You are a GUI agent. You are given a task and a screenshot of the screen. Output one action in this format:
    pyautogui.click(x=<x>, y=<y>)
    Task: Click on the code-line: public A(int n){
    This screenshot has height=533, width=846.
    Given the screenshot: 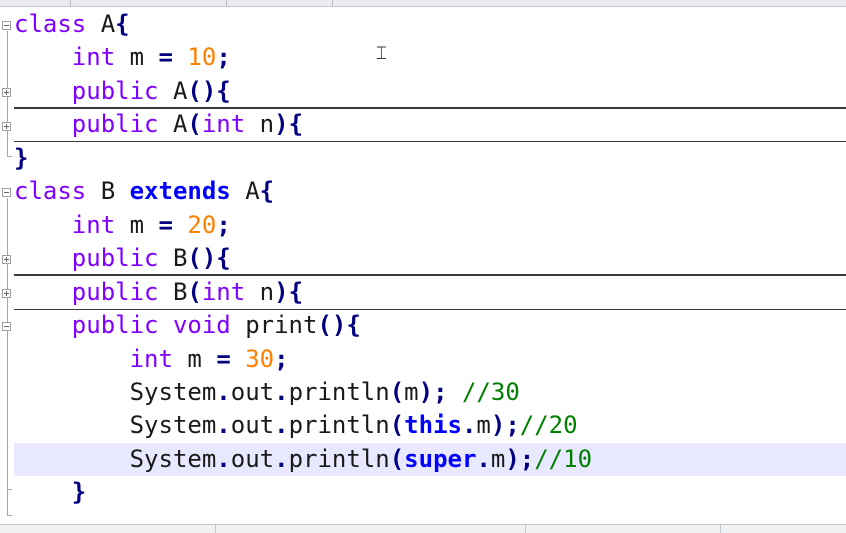 What is the action you would take?
    pyautogui.click(x=430, y=125)
    